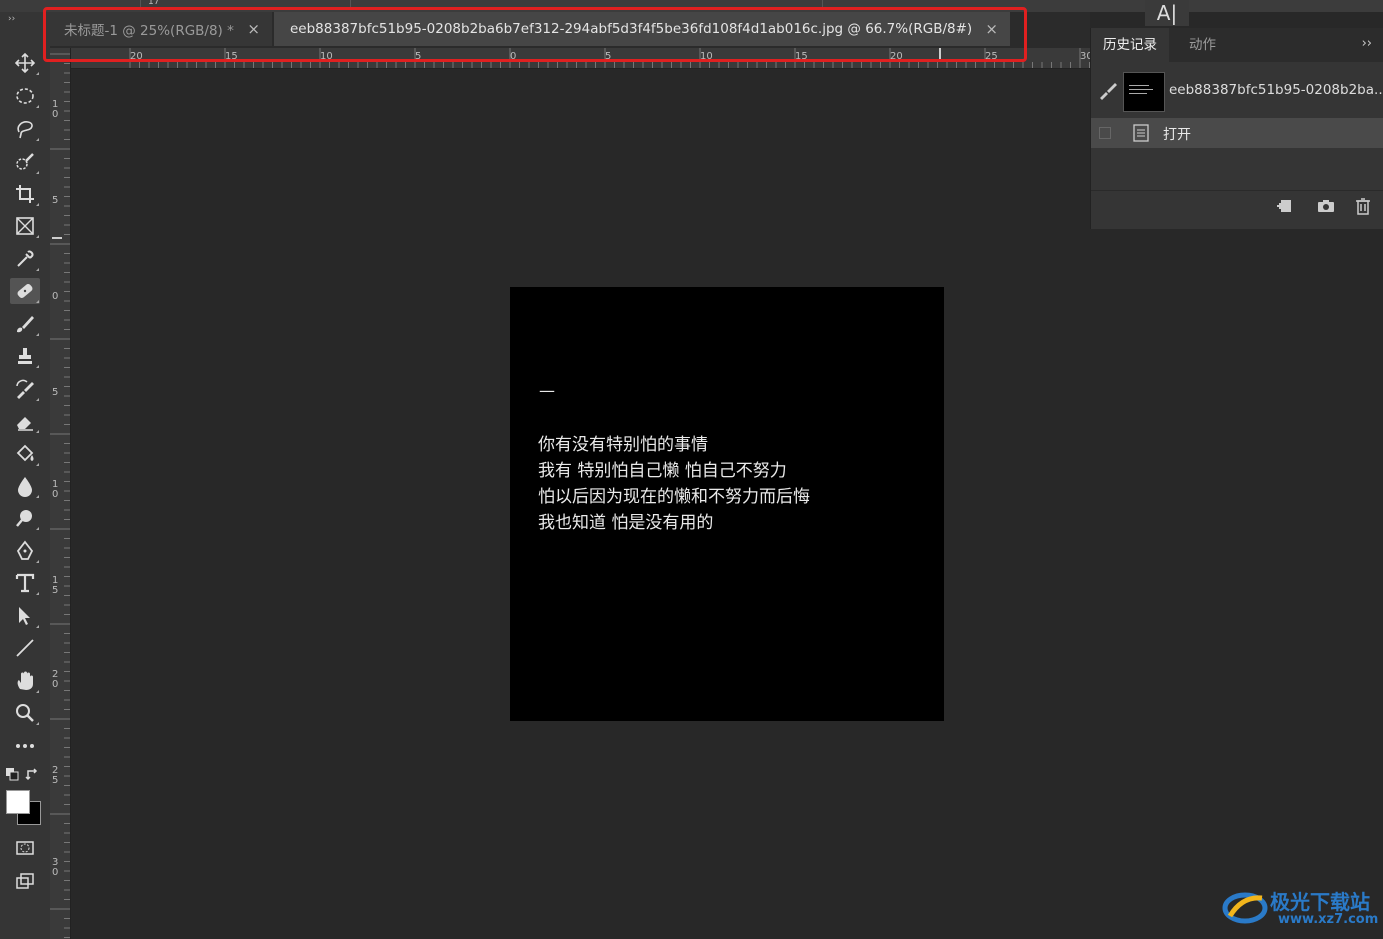 This screenshot has height=939, width=1383. Describe the element at coordinates (1105, 133) in the screenshot. I see `history-source-checkbox` at that location.